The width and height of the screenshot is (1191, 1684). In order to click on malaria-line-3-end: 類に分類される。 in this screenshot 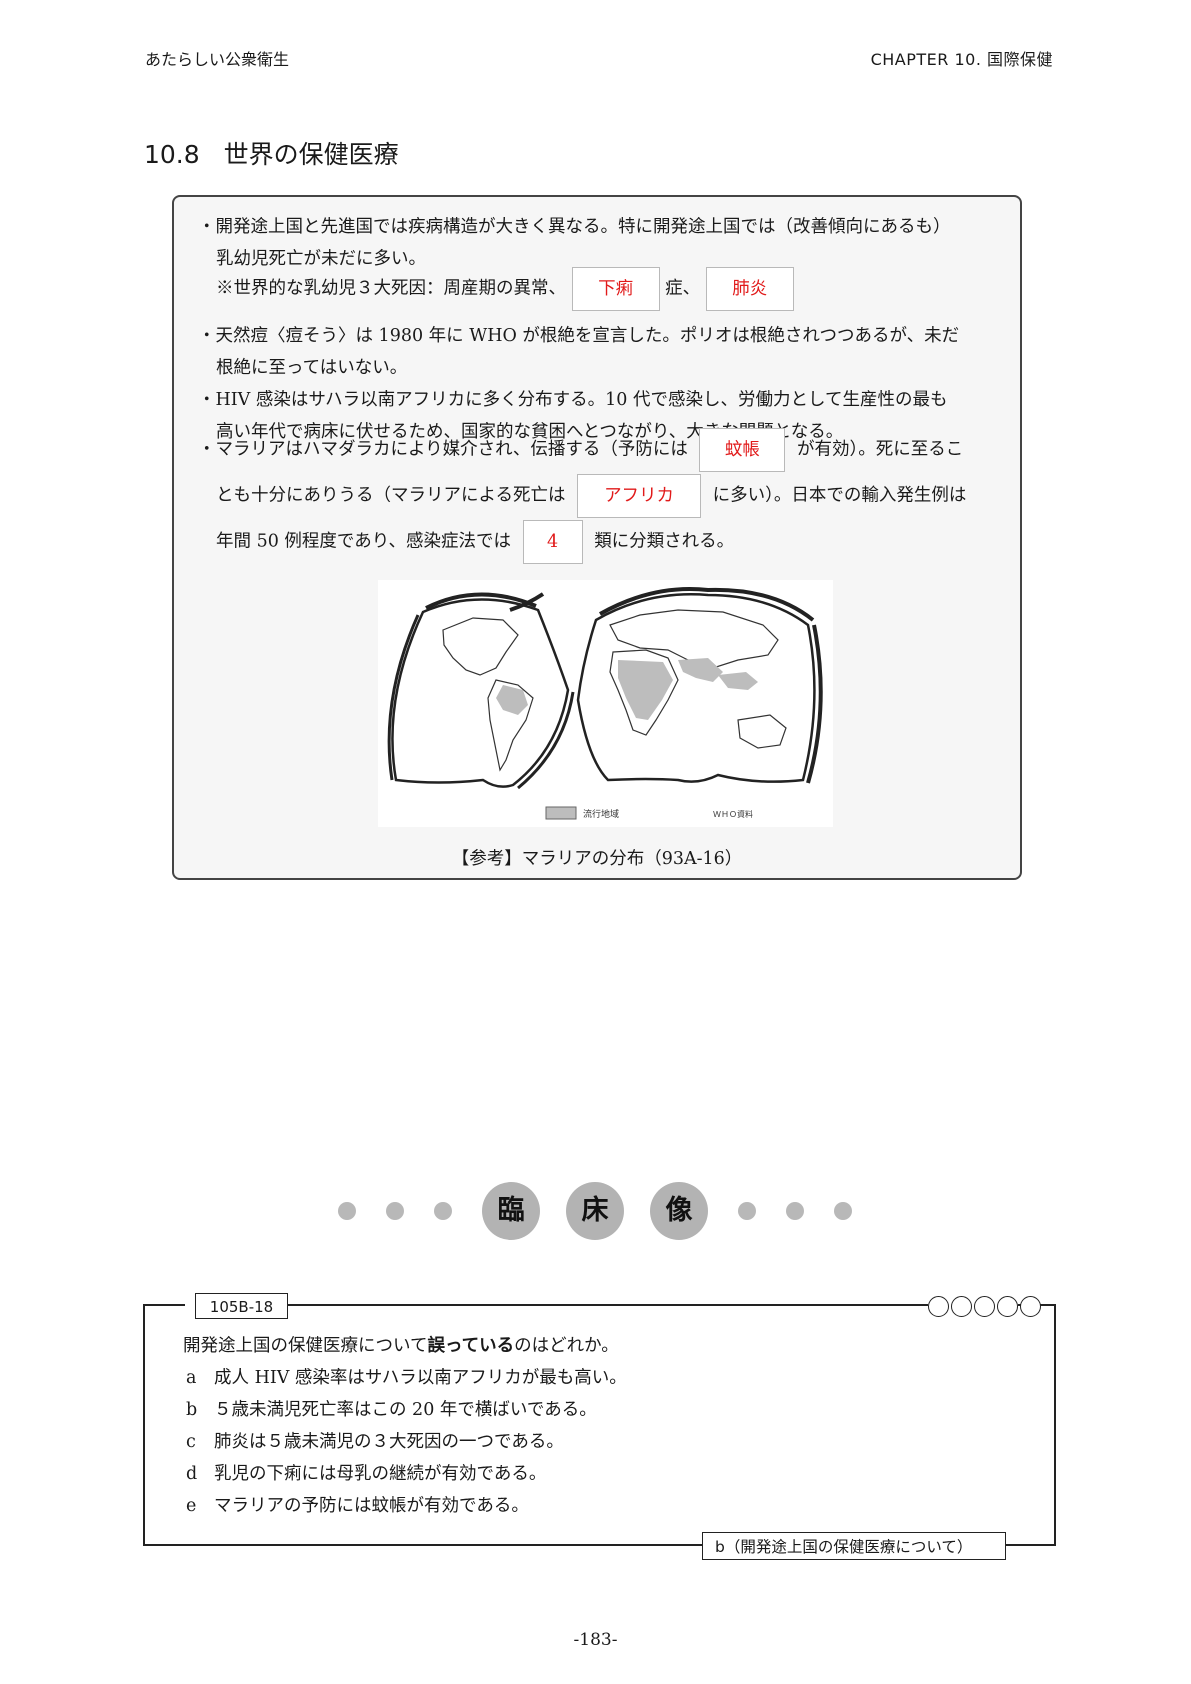, I will do `click(664, 541)`.